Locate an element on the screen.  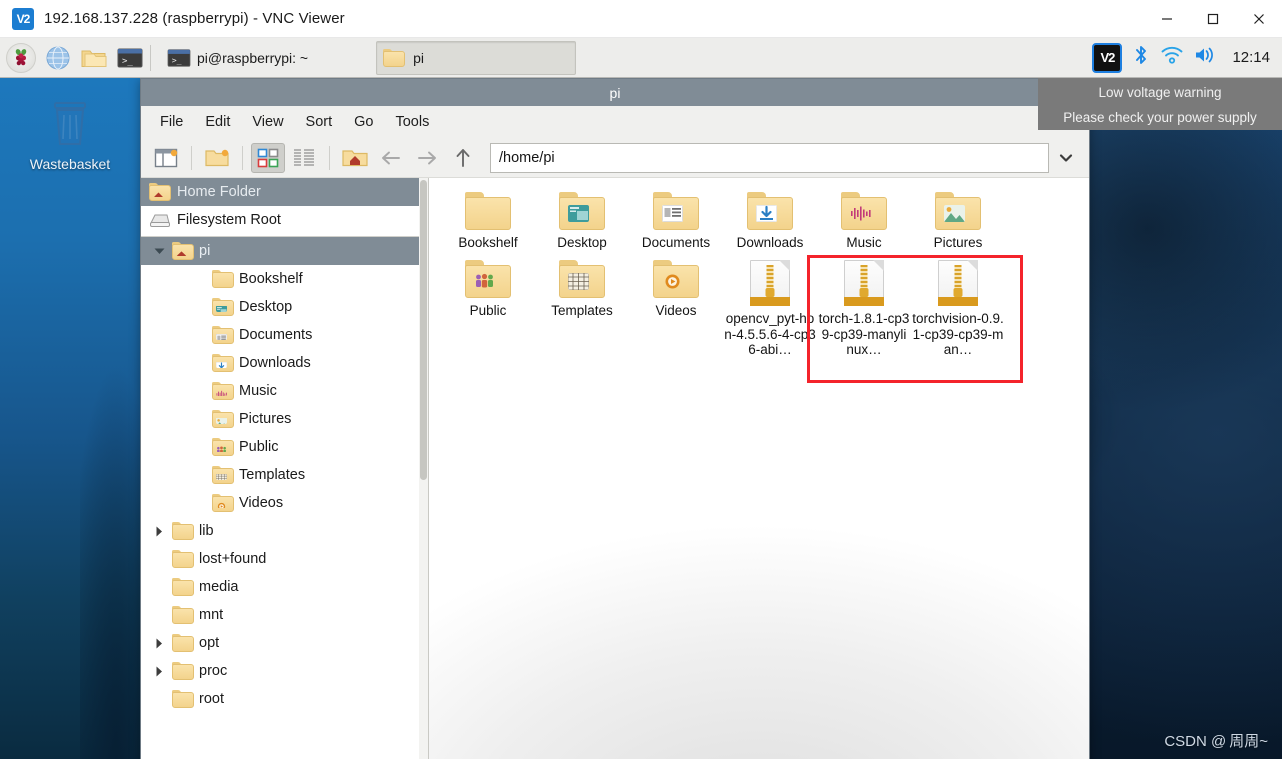
file-item: Videos is located at coordinates (676, 306).